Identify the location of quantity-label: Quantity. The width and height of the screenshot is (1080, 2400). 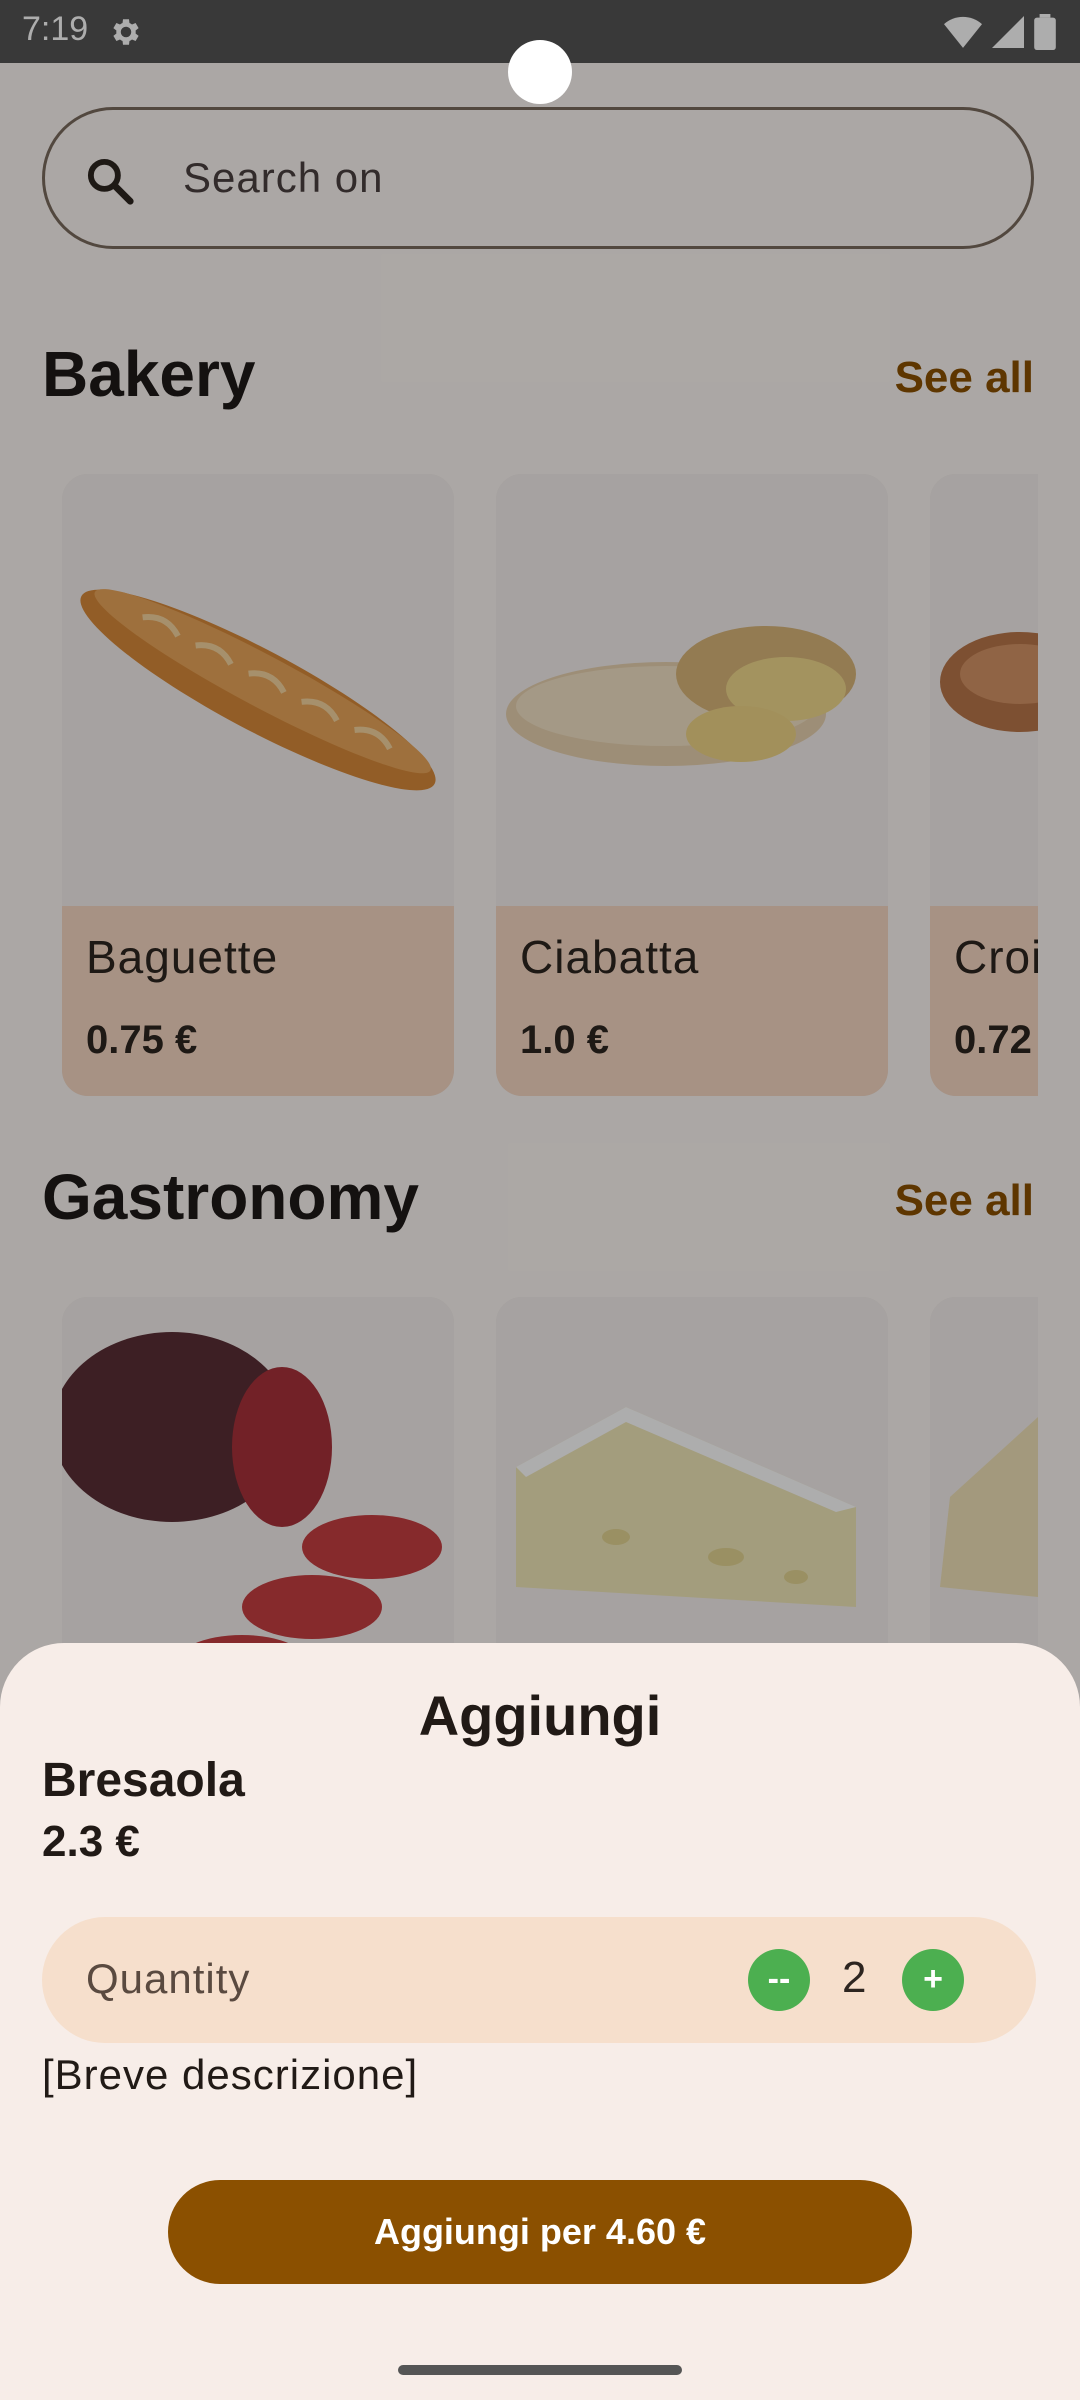
(168, 1978).